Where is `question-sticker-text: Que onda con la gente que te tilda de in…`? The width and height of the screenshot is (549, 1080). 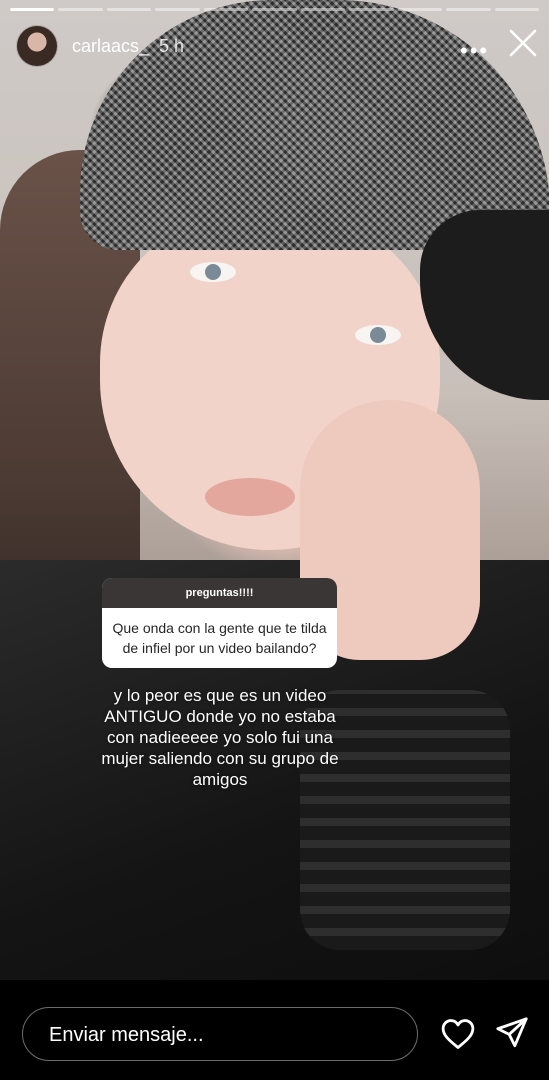
question-sticker-text: Que onda con la gente que te tilda de in… is located at coordinates (219, 638).